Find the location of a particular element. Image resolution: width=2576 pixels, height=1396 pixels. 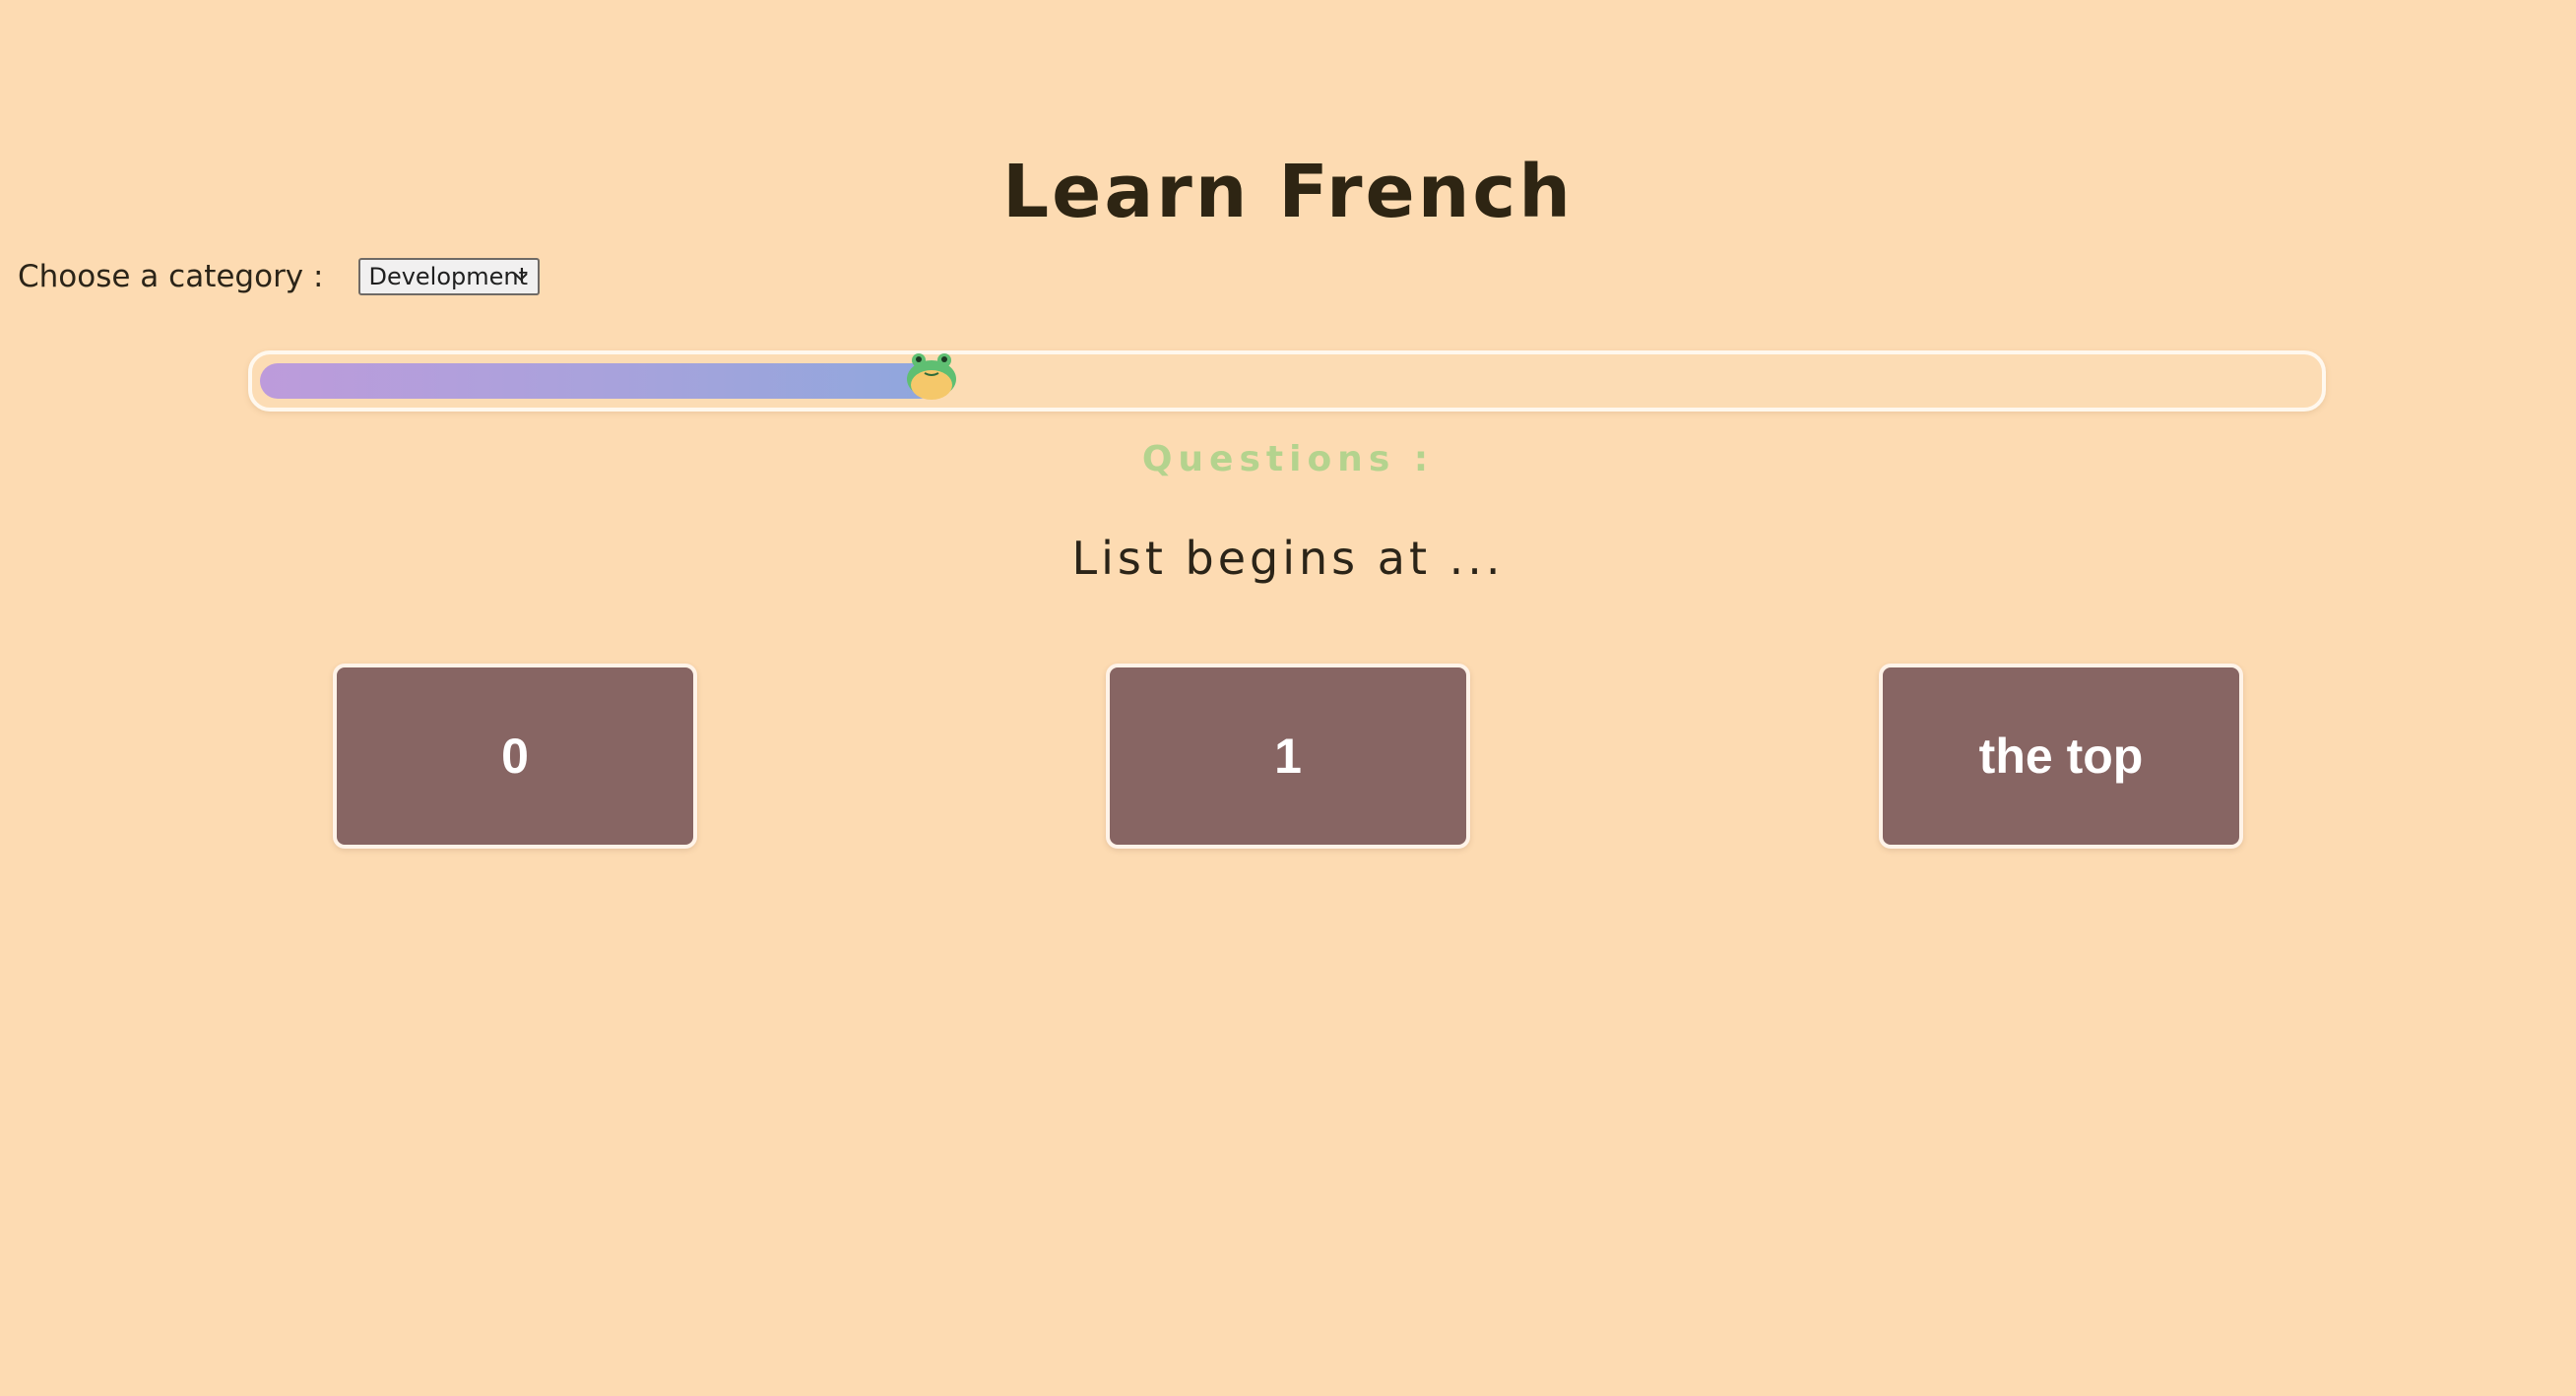

answer-button-1: 1 is located at coordinates (1288, 757).